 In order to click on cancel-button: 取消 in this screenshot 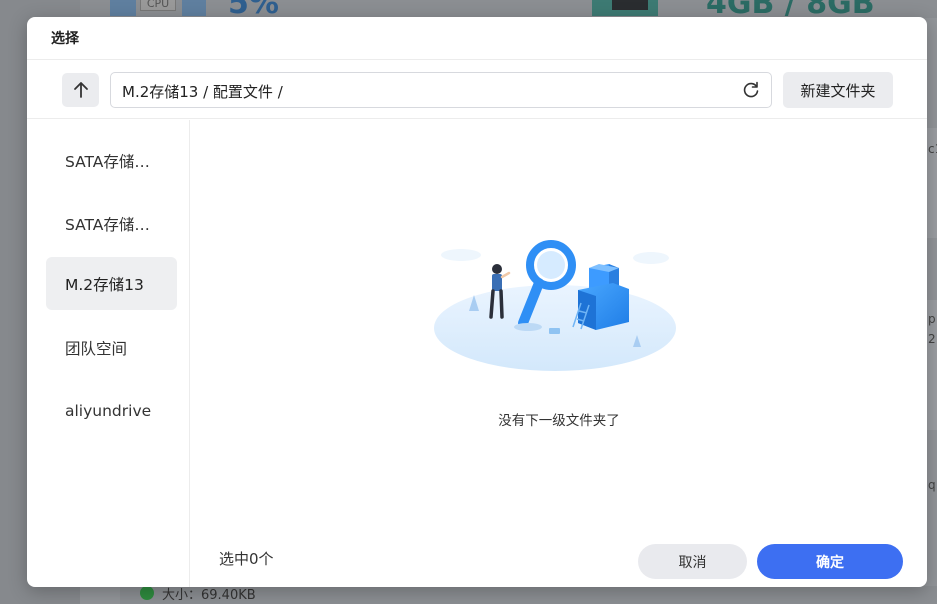, I will do `click(692, 561)`.